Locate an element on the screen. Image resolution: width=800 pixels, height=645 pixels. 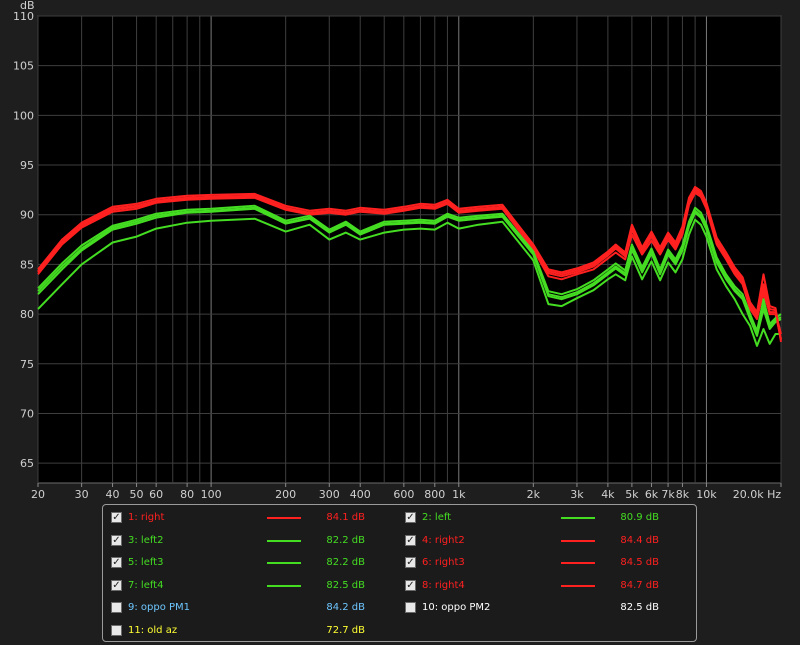
legend-level-value: 72.7 dB is located at coordinates (345, 630).